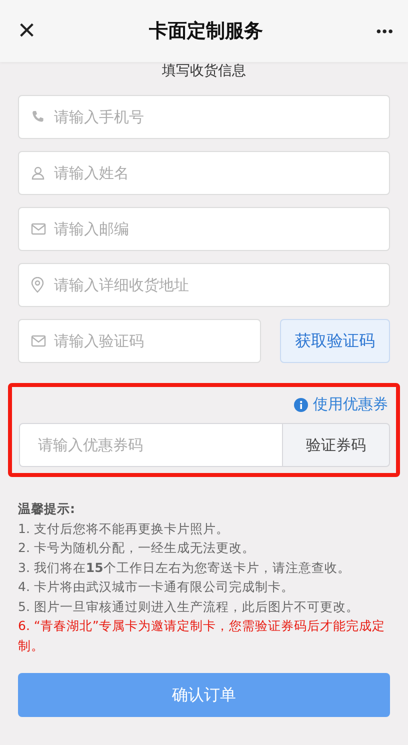  I want to click on info-icon, so click(301, 405).